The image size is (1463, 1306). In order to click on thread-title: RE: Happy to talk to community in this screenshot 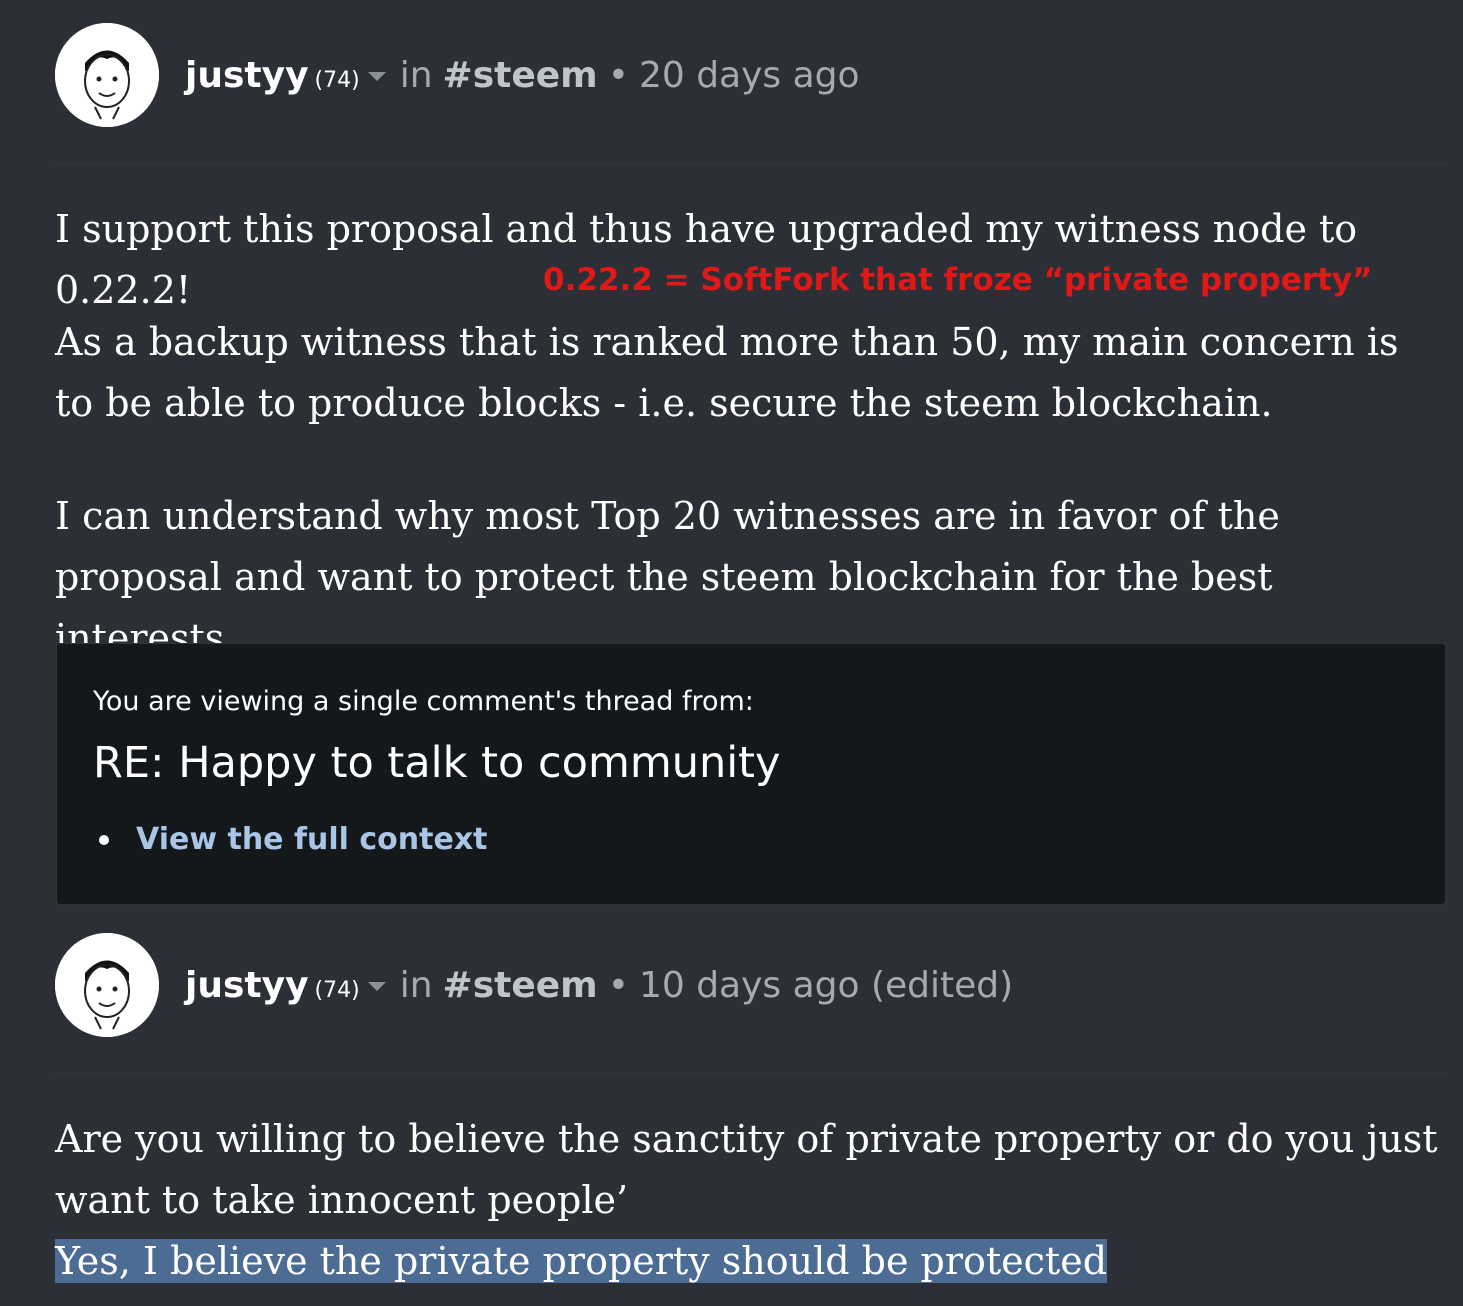, I will do `click(436, 763)`.